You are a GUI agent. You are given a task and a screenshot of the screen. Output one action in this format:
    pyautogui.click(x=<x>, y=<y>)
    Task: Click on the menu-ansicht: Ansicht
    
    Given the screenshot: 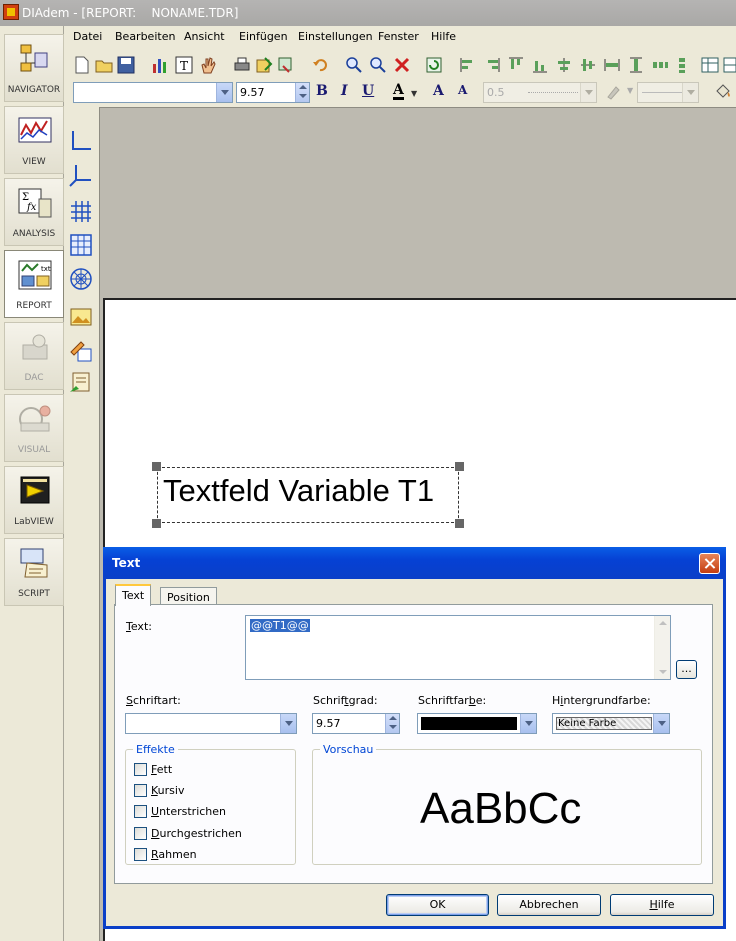 What is the action you would take?
    pyautogui.click(x=204, y=36)
    